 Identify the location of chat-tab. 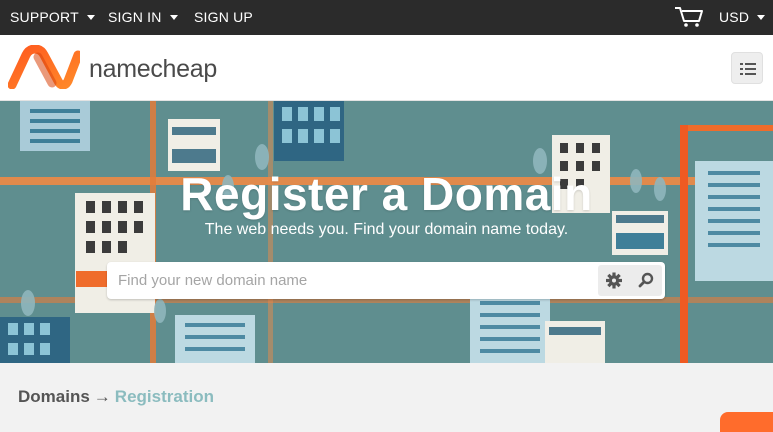
(746, 422).